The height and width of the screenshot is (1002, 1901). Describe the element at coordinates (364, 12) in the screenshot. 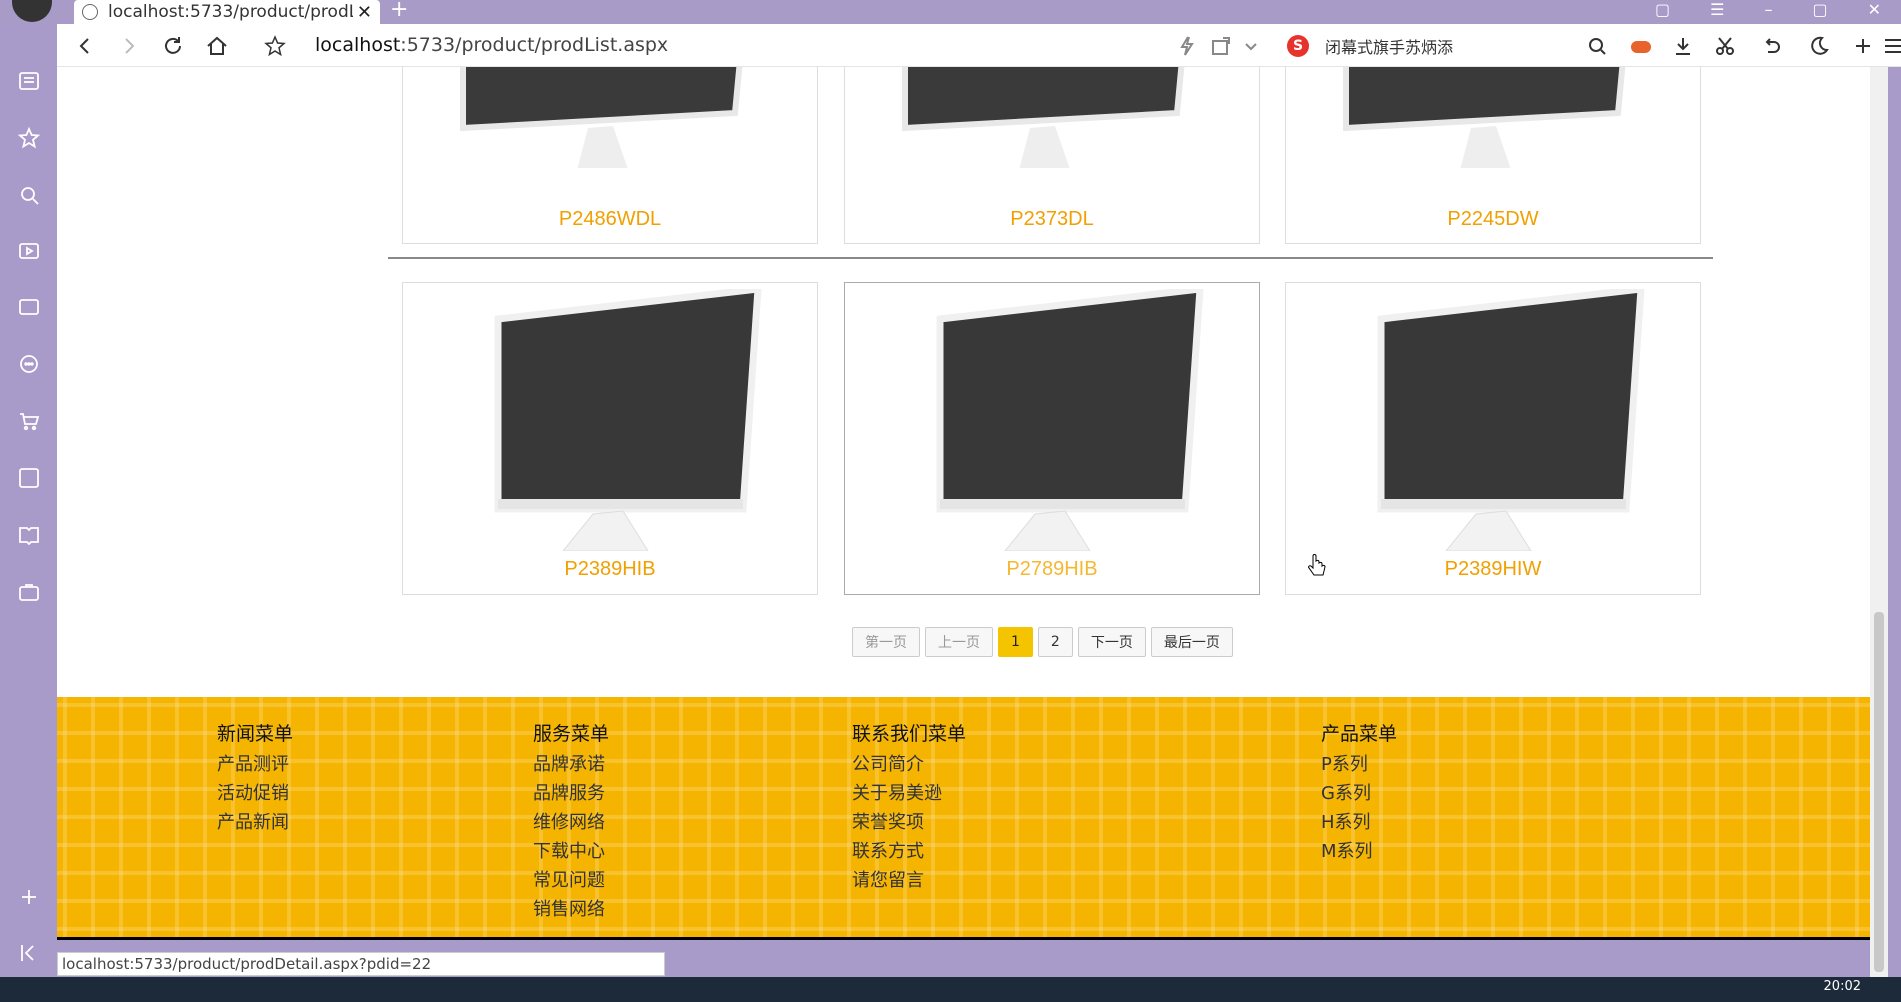

I see `close-tab-icon: ✕` at that location.